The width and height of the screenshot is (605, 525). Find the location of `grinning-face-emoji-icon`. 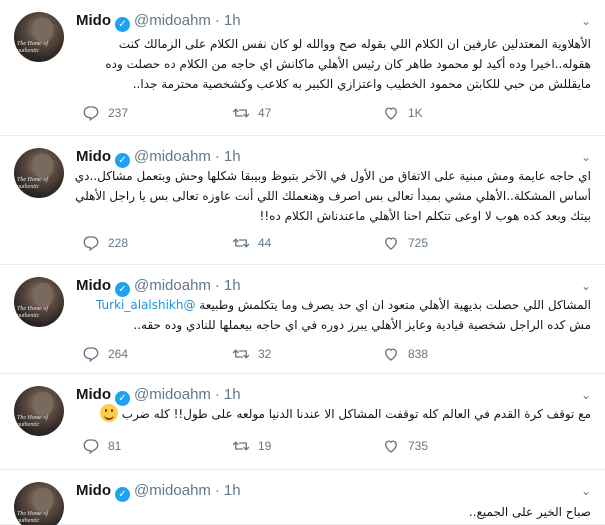

grinning-face-emoji-icon is located at coordinates (108, 413).